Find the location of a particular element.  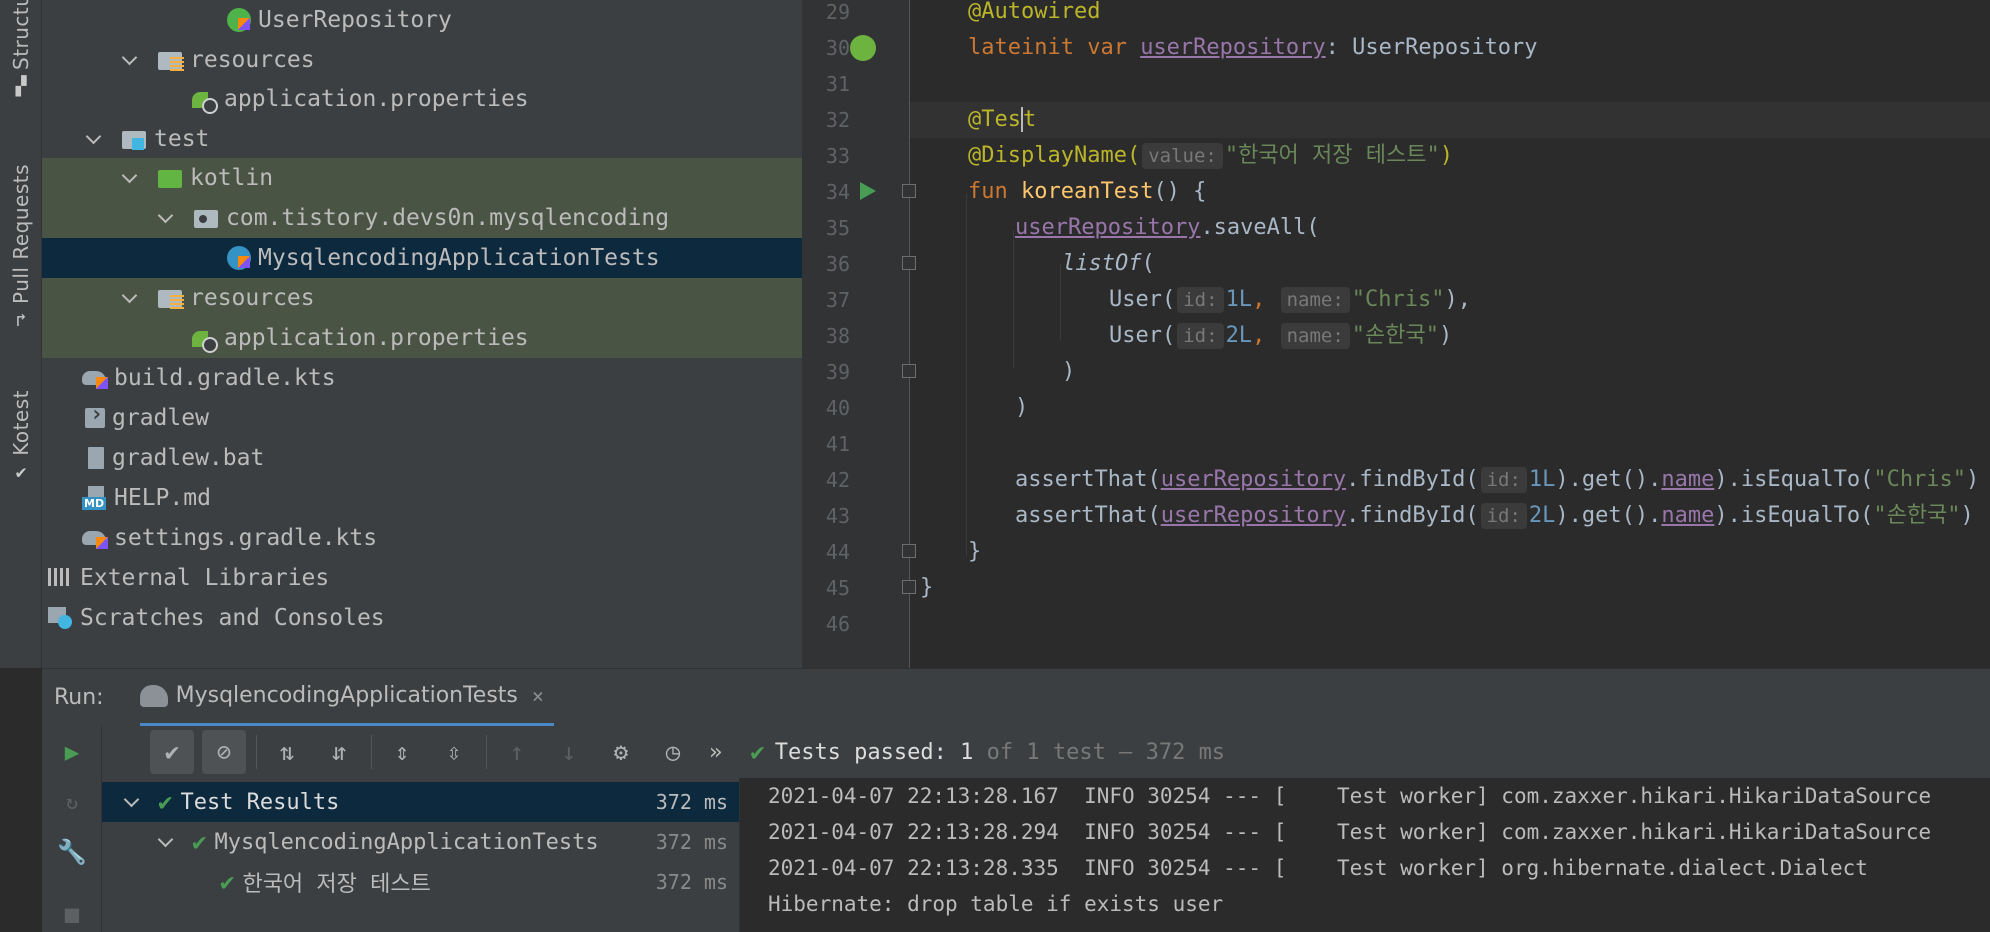

run-side-toolbar: ▶ ↻ 🔧 ■ is located at coordinates (72, 829).